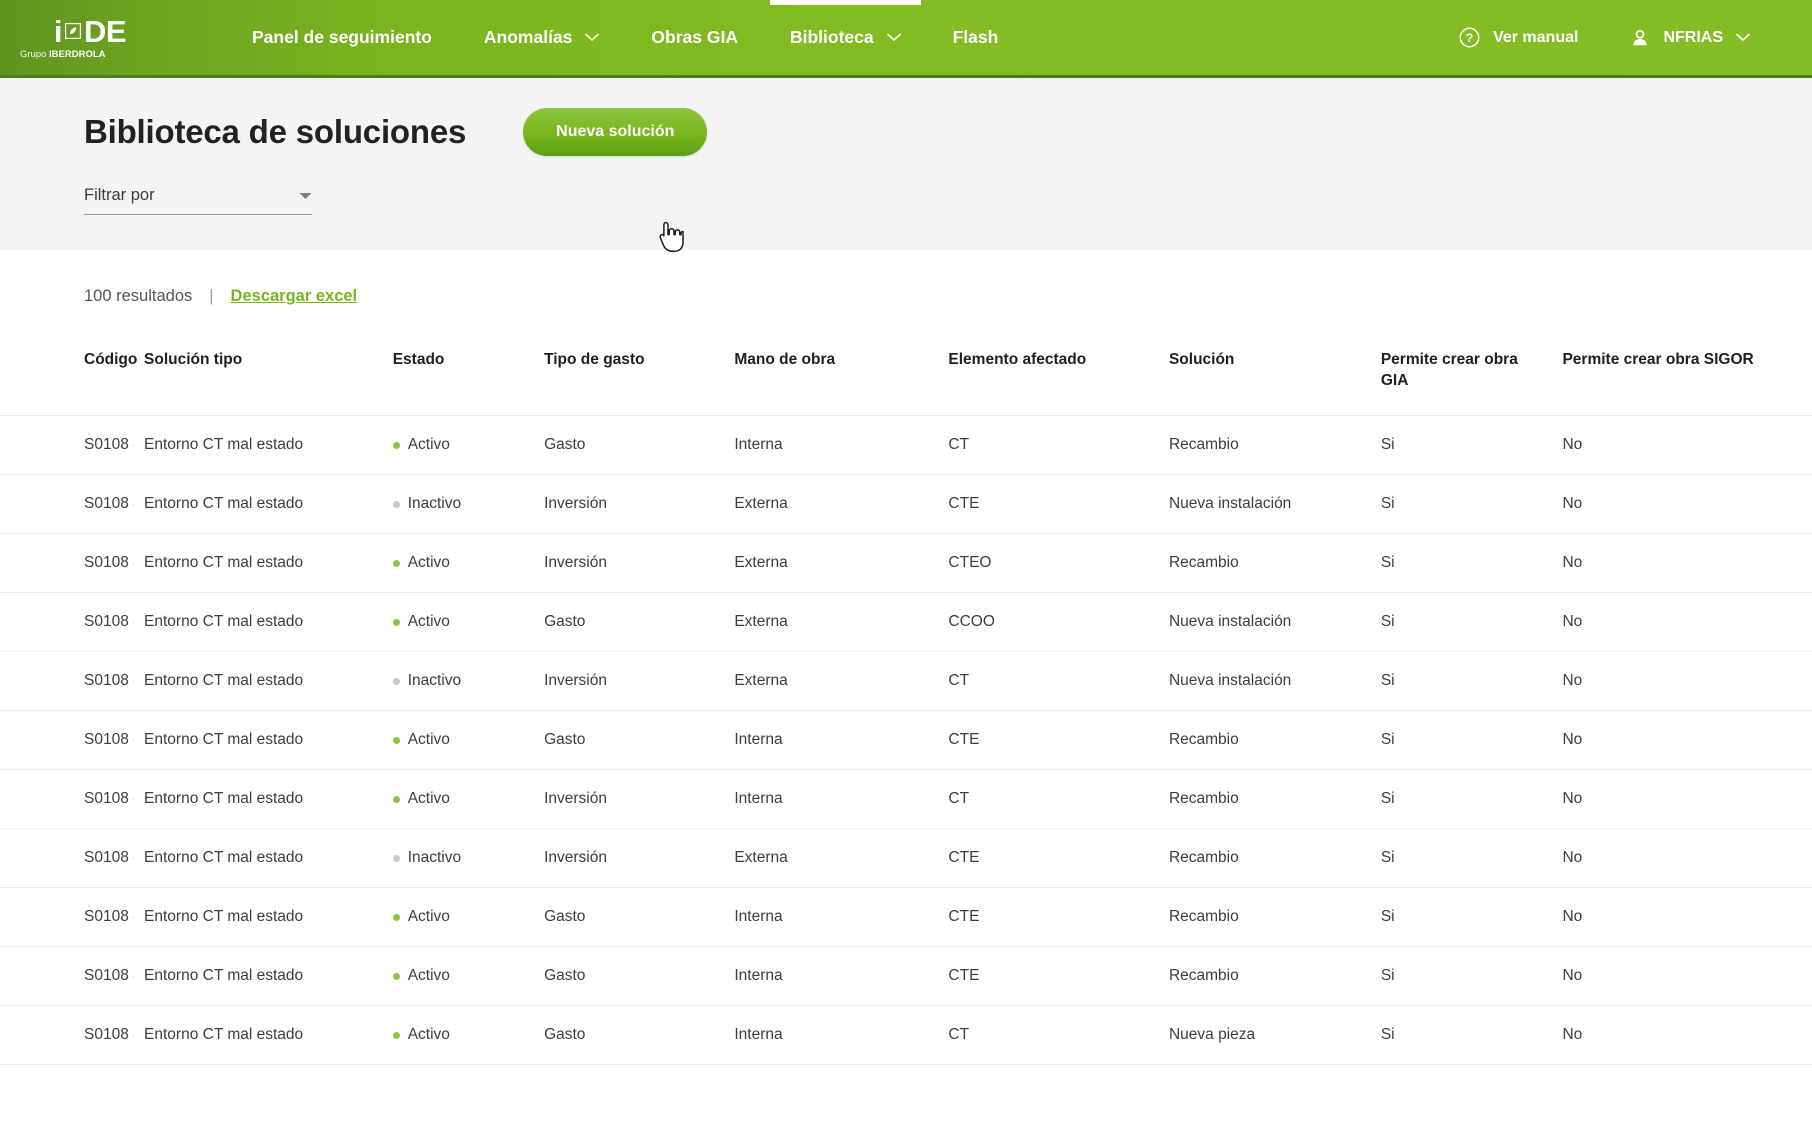 The height and width of the screenshot is (1134, 1812). I want to click on filtrar-por-select: Filtrar por, so click(198, 200).